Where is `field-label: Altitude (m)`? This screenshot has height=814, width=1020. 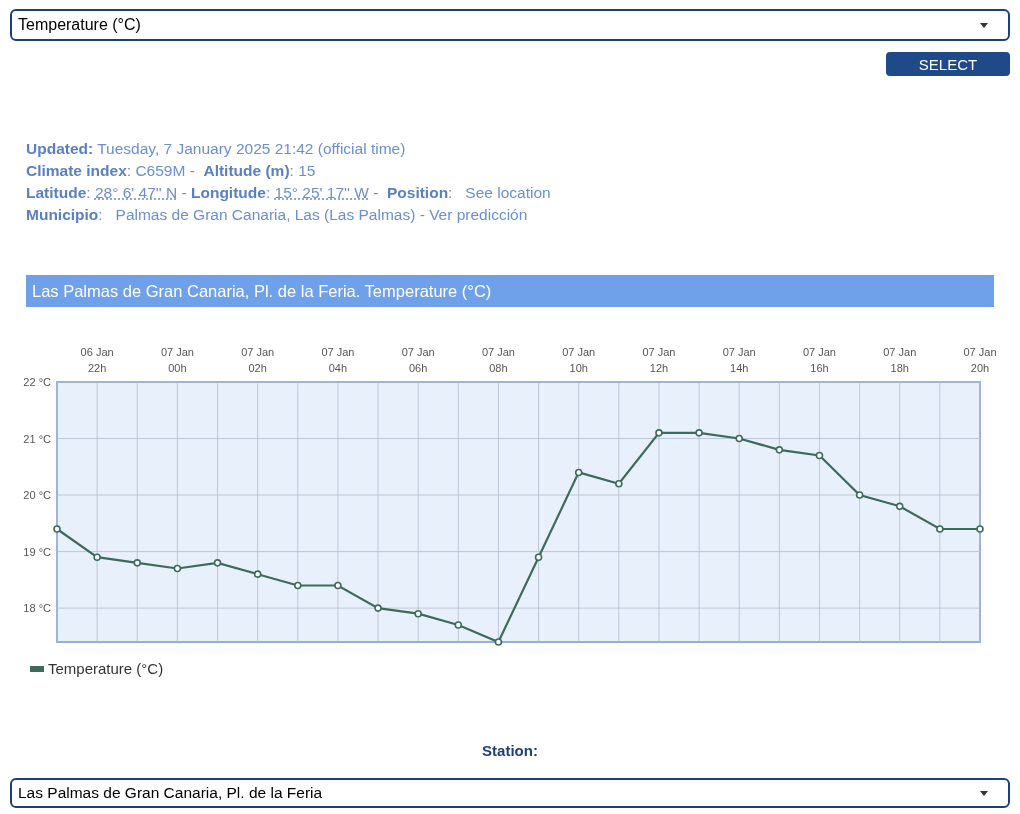 field-label: Altitude (m) is located at coordinates (246, 170).